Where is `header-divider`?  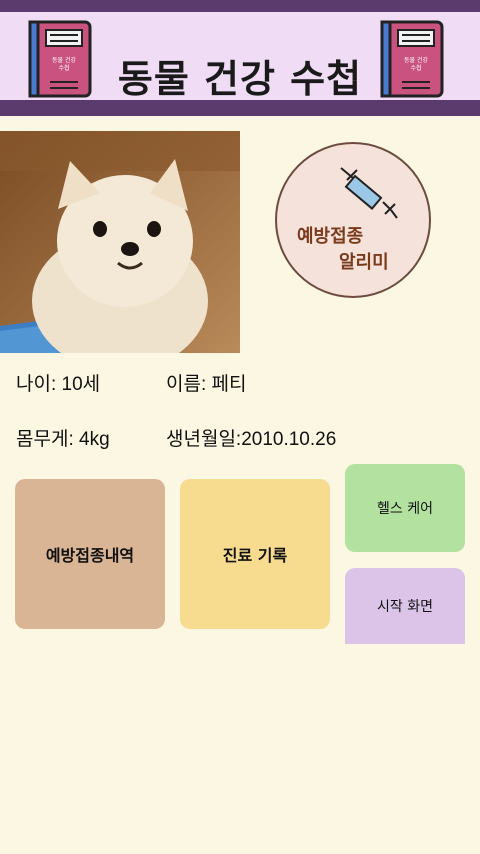
header-divider is located at coordinates (240, 108).